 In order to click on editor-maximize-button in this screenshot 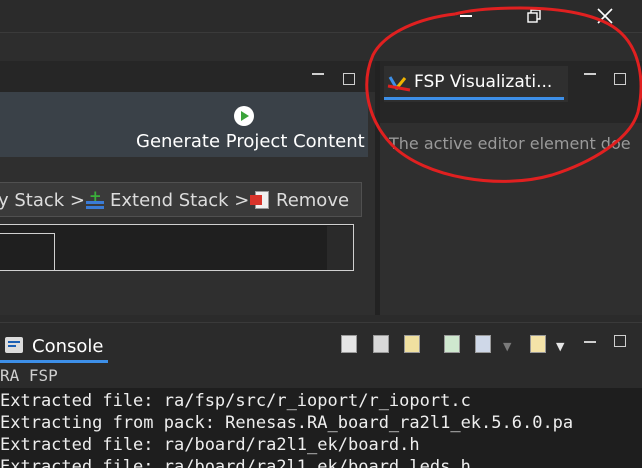, I will do `click(349, 79)`.